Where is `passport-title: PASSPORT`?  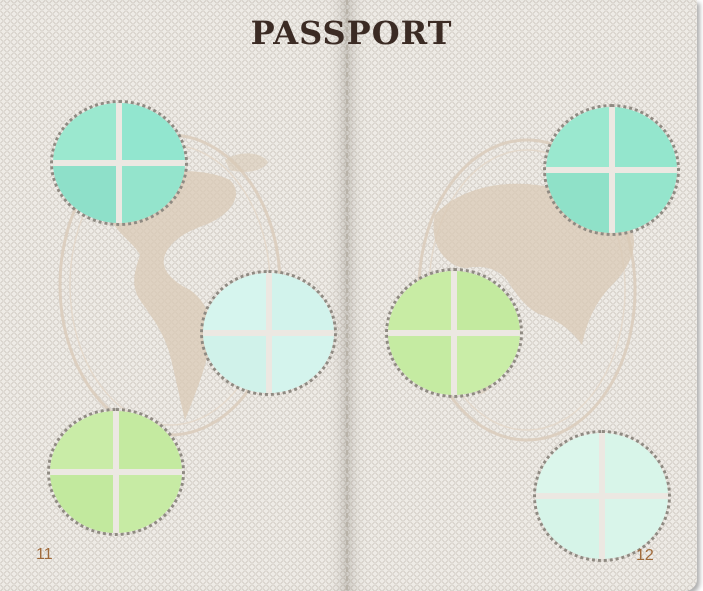
passport-title: PASSPORT is located at coordinates (351, 33).